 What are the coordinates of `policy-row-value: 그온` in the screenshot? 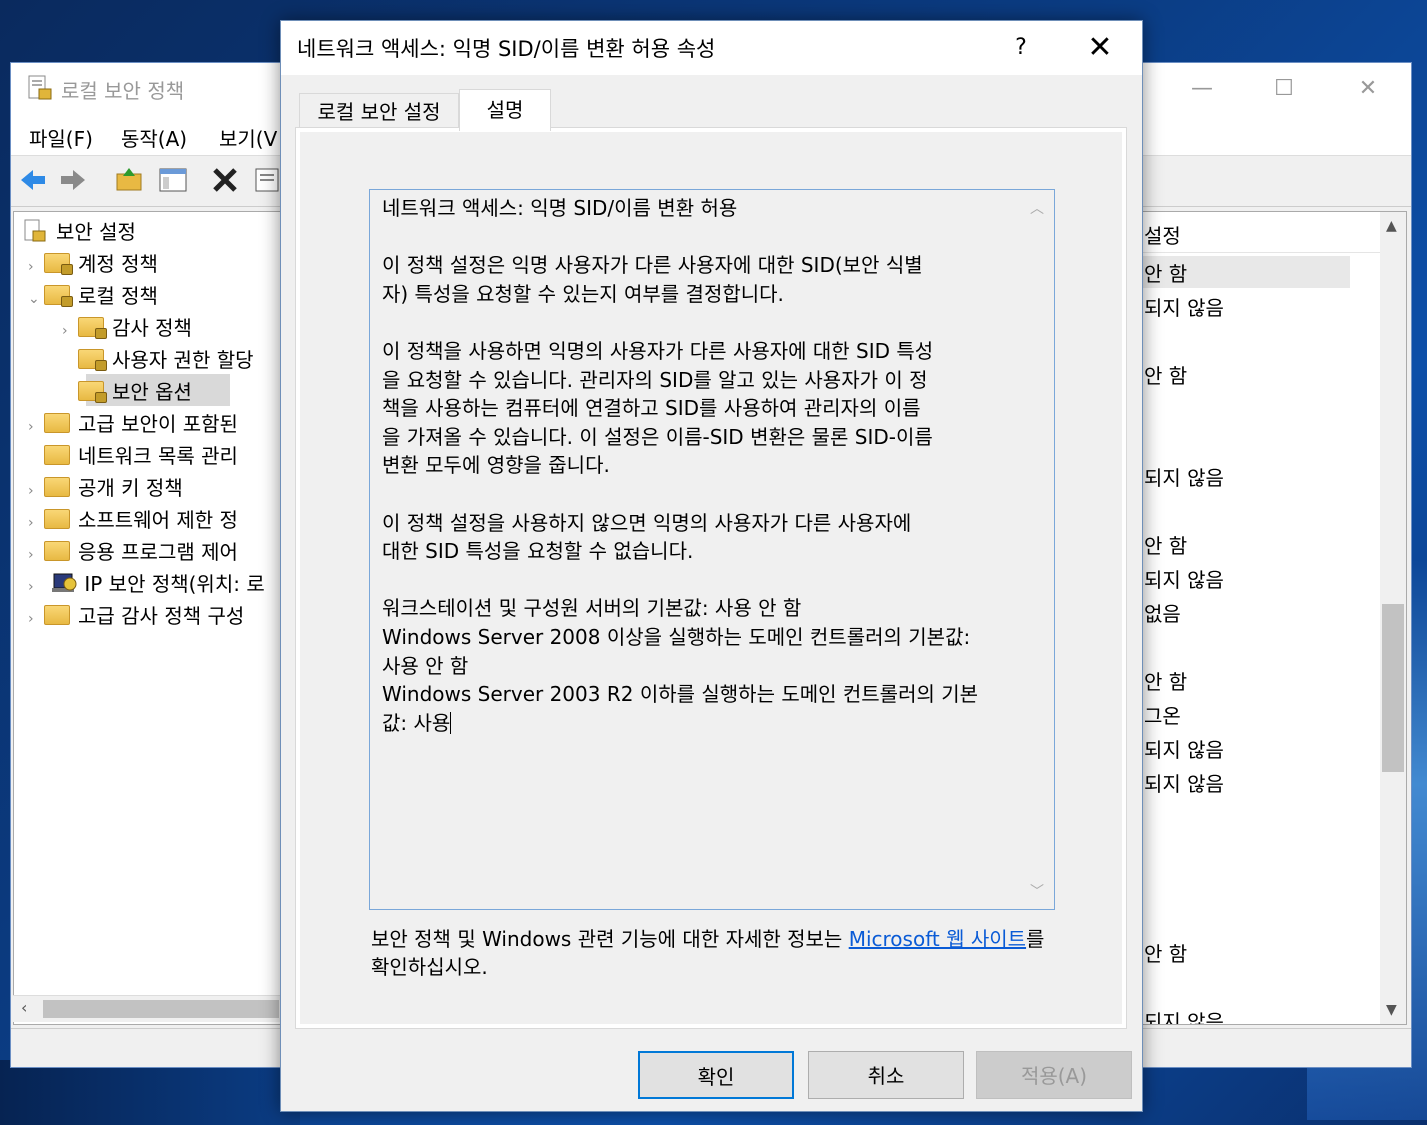 It's located at (1162, 714).